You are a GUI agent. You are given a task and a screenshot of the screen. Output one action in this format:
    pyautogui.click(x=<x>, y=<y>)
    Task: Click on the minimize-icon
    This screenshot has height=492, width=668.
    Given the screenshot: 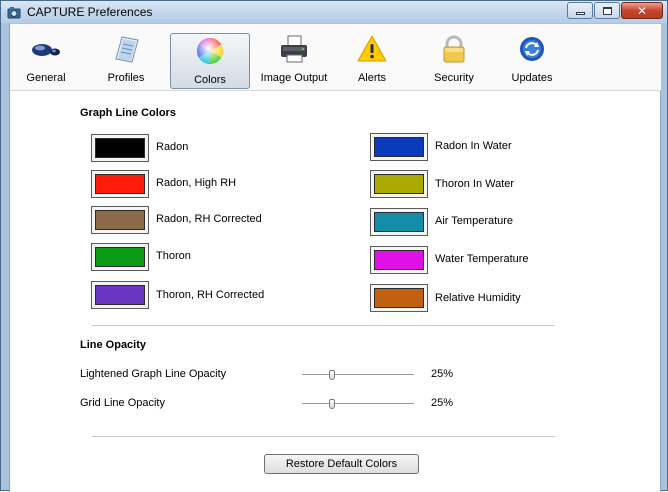 What is the action you would take?
    pyautogui.click(x=580, y=13)
    